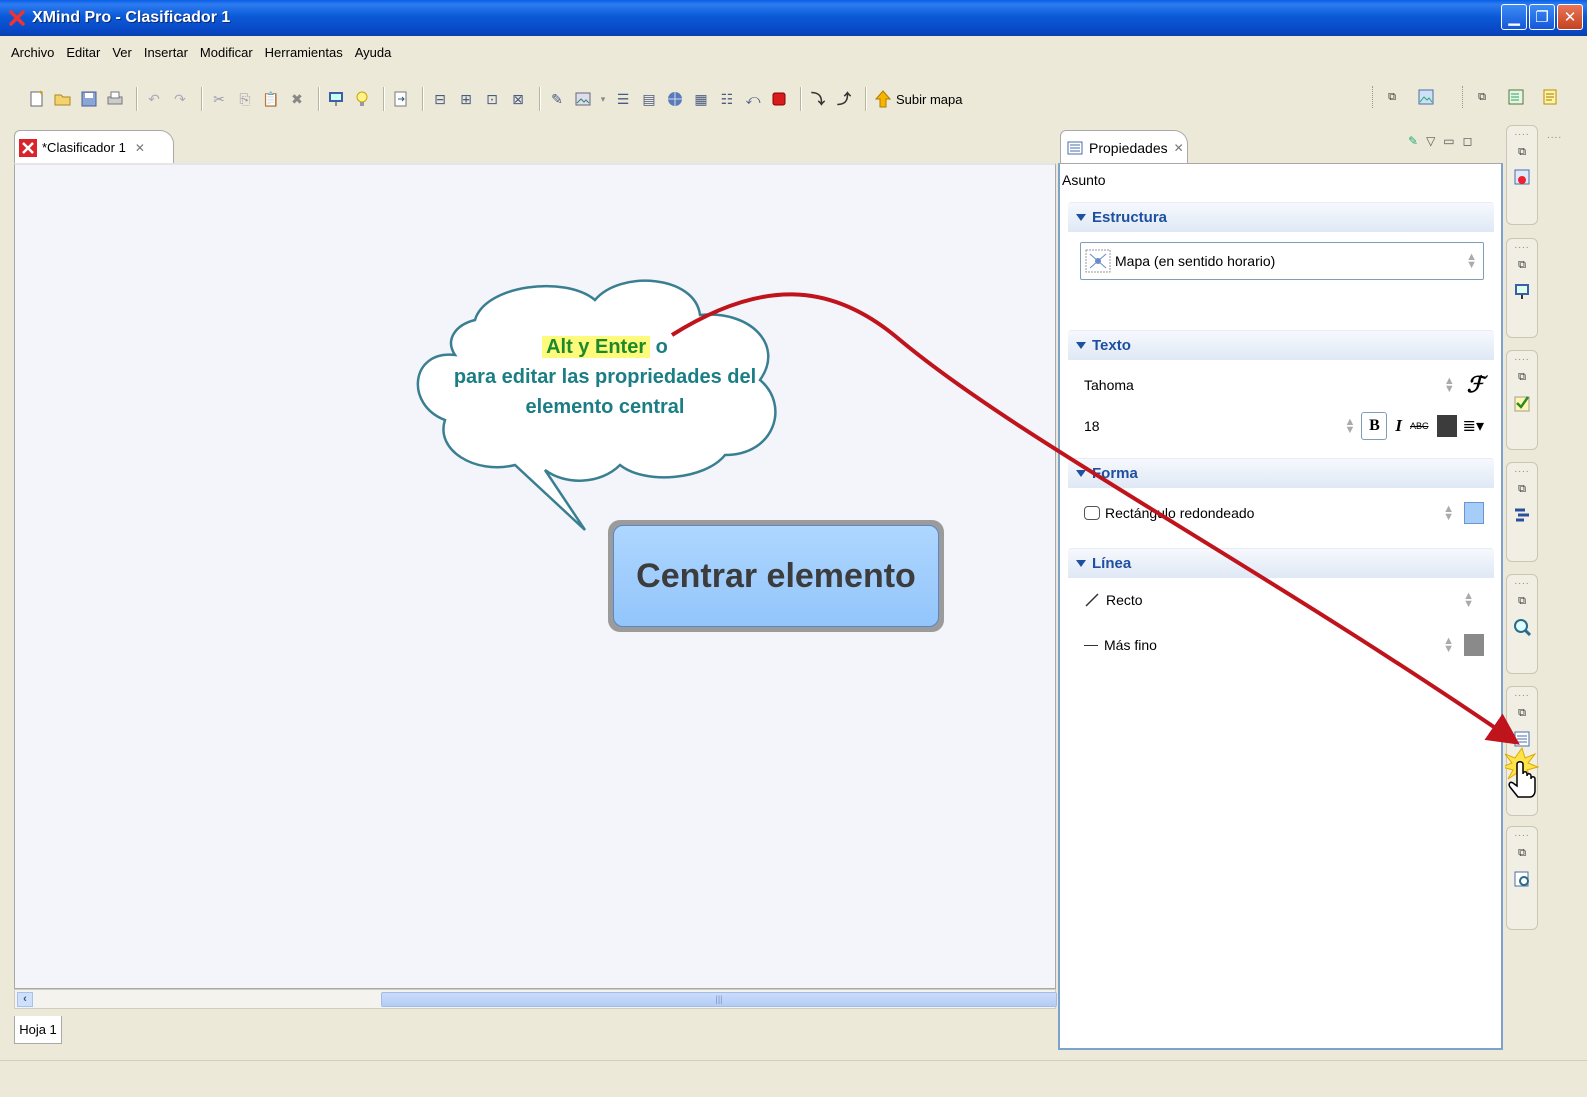 The image size is (1587, 1097). What do you see at coordinates (1282, 261) in the screenshot?
I see `structure-select: Mapa (en sentido horario) ▲ ▼` at bounding box center [1282, 261].